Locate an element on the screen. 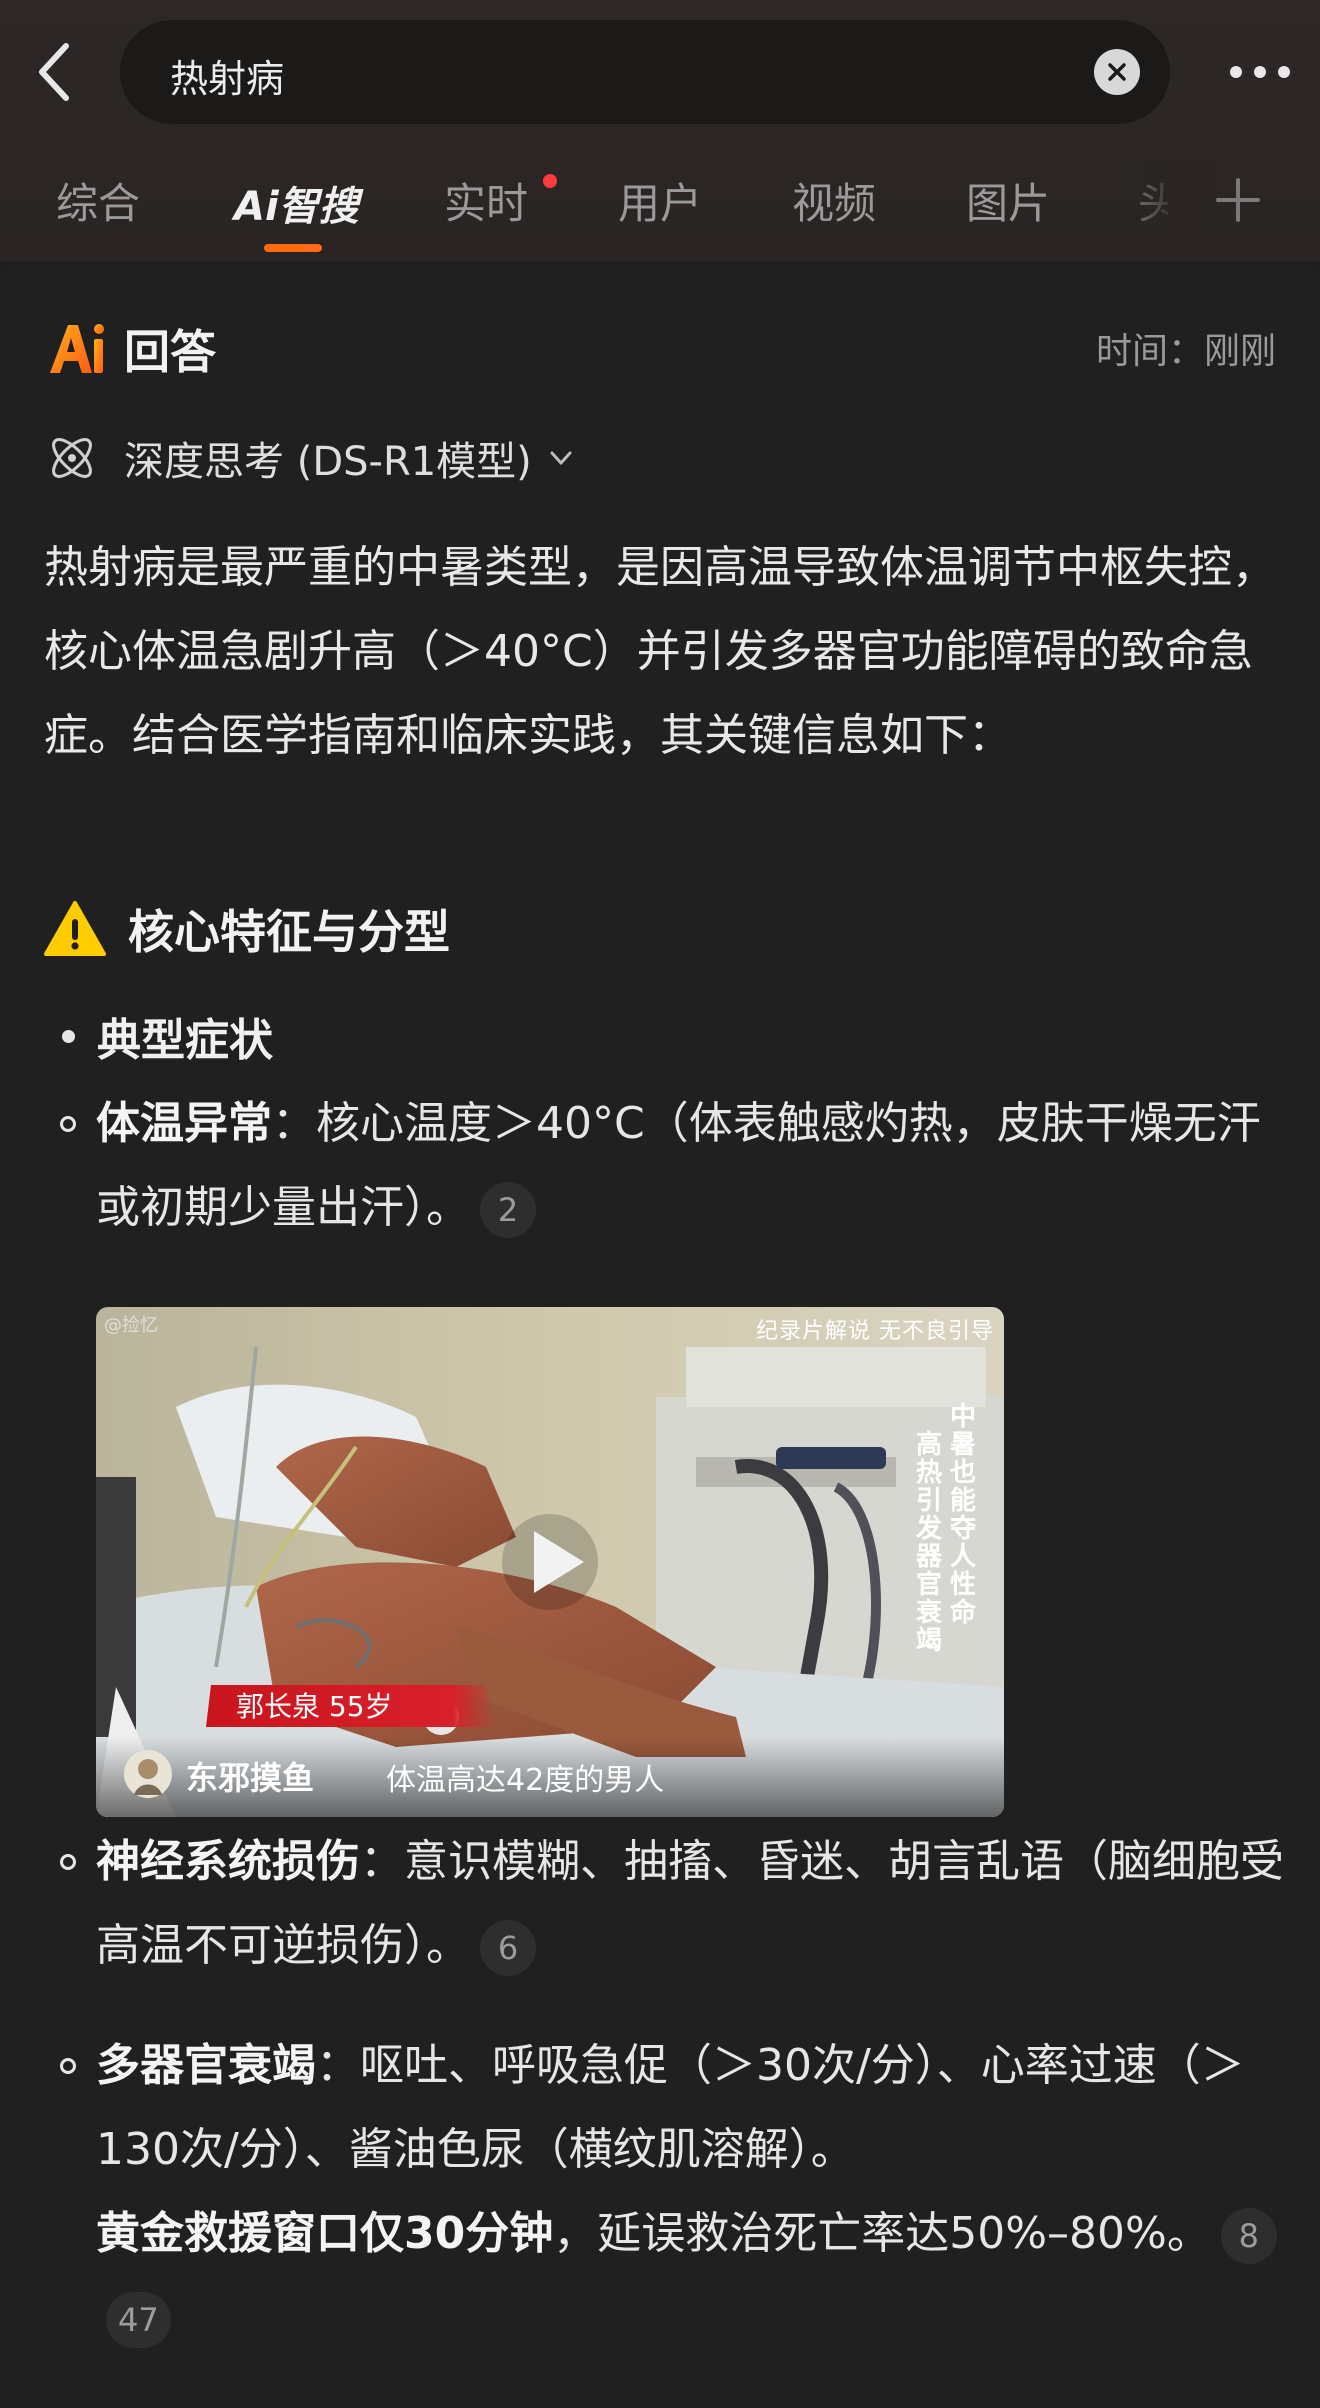 This screenshot has height=2408, width=1320. tab-videos: 视频 is located at coordinates (834, 200).